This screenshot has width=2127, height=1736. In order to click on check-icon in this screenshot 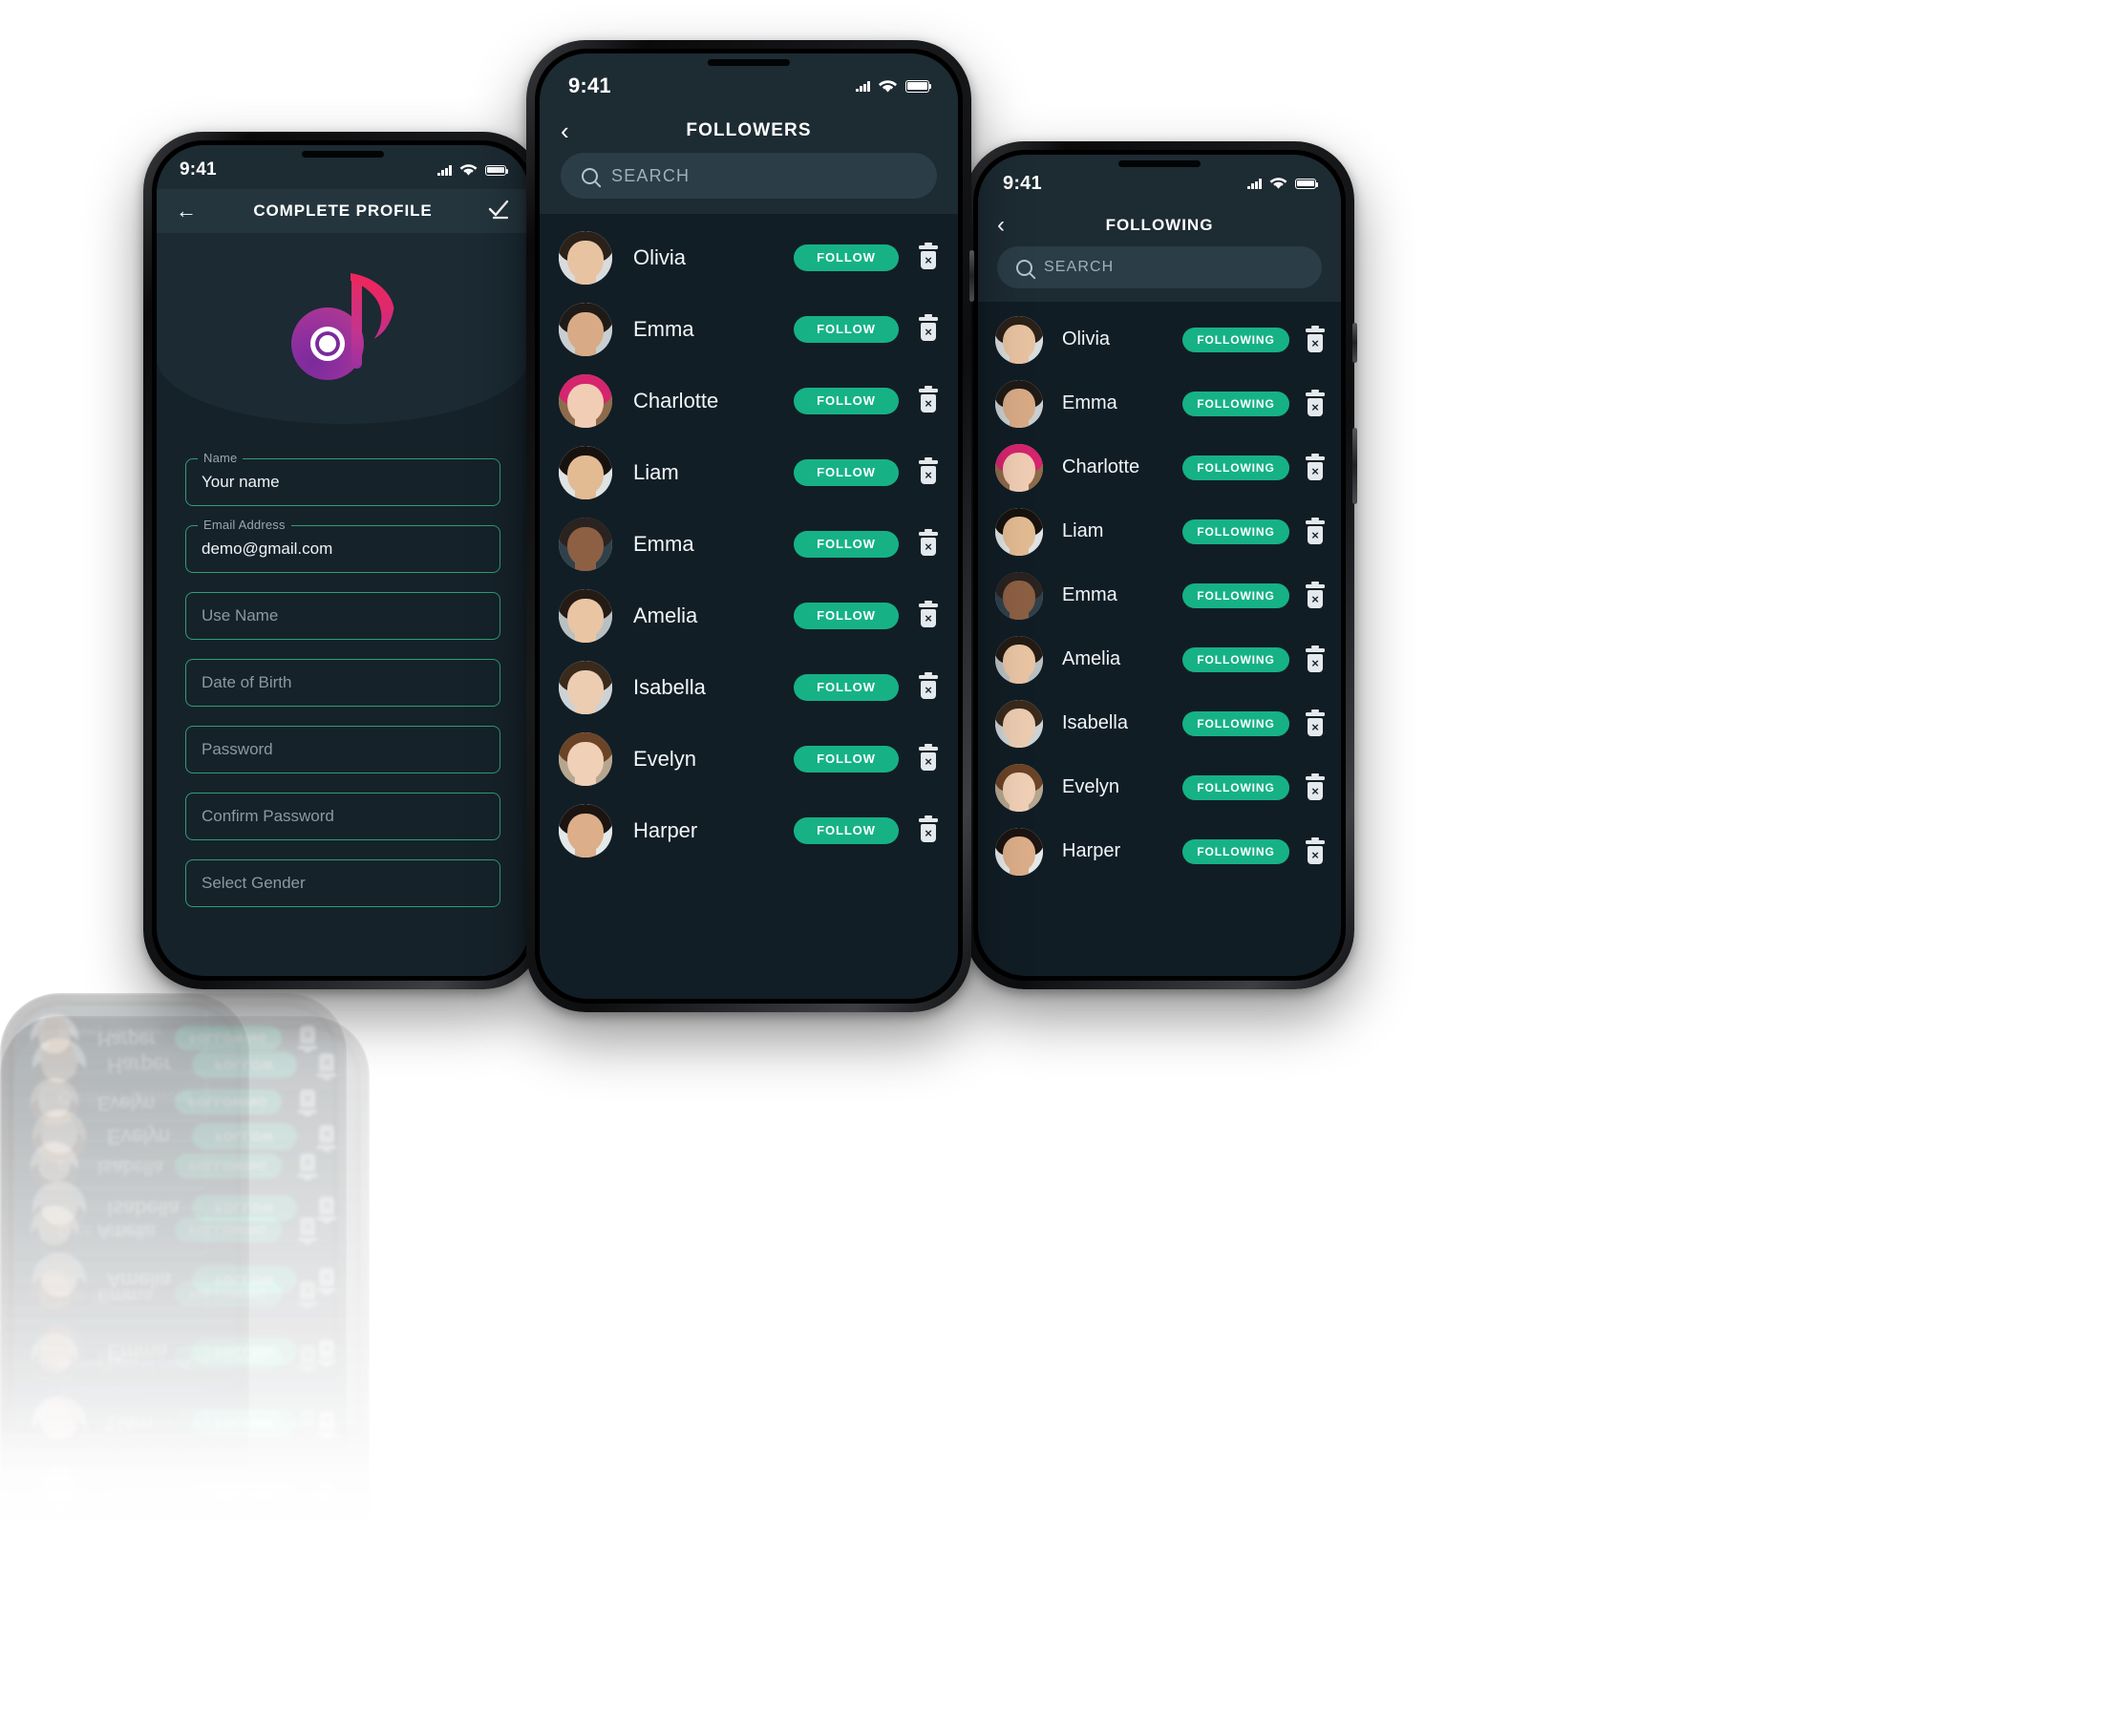, I will do `click(498, 211)`.